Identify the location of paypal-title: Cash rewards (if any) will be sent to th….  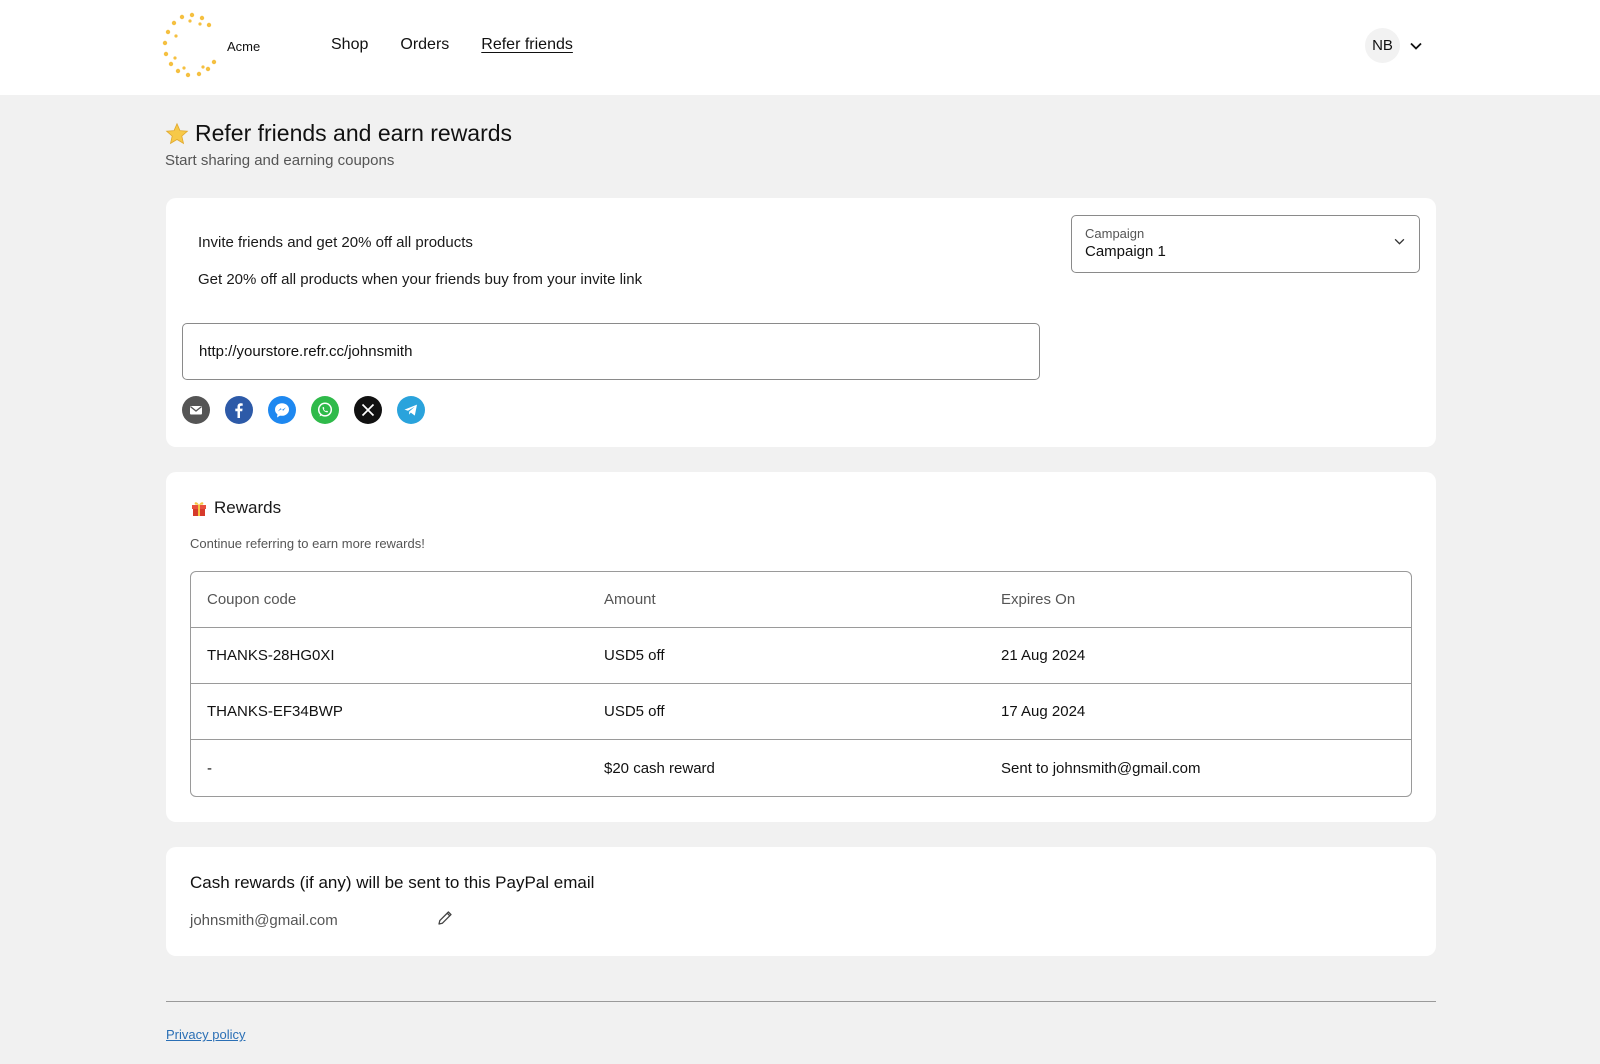
(392, 882).